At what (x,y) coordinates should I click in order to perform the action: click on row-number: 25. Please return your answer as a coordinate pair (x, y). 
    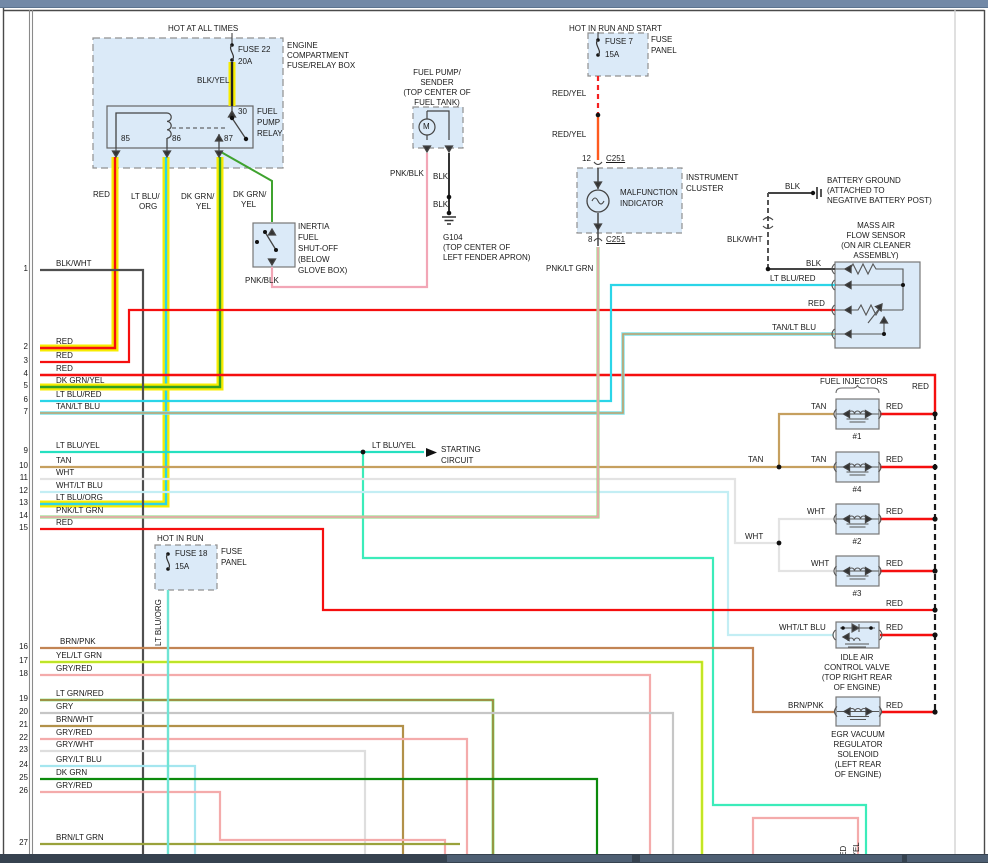
    Looking at the image, I should click on (23, 777).